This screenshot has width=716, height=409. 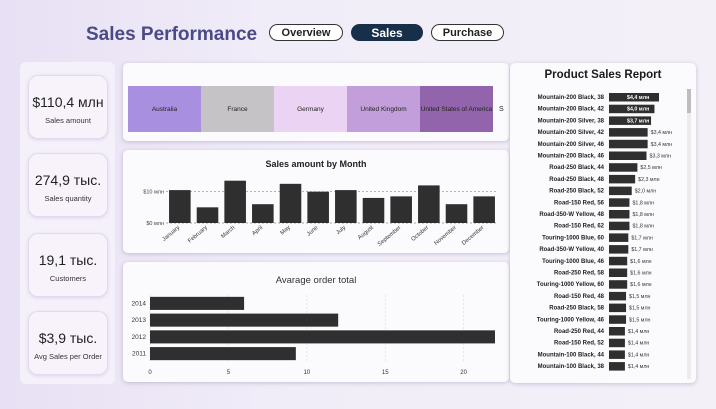 I want to click on x-tick-label: December, so click(x=473, y=236).